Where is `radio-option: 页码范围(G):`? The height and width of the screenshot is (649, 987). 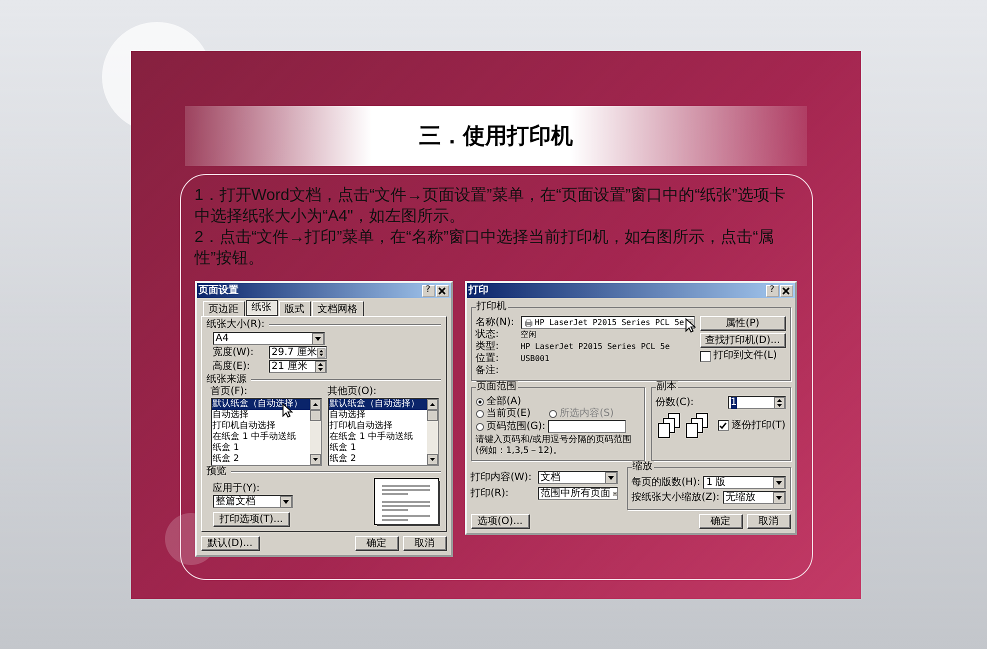 radio-option: 页码范围(G): is located at coordinates (511, 426).